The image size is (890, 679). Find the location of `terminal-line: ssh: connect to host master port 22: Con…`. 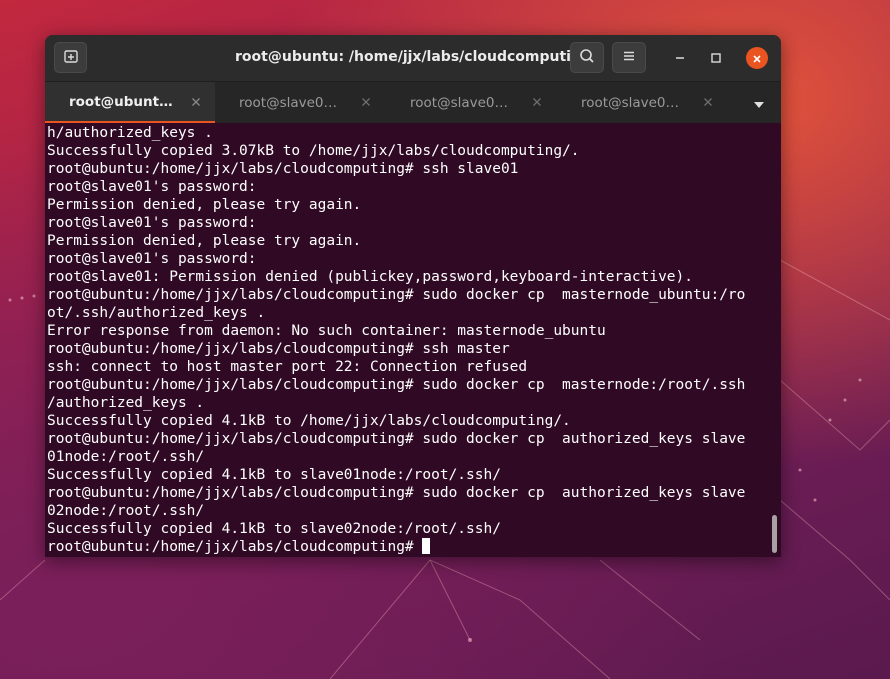

terminal-line: ssh: connect to host master port 22: Con… is located at coordinates (287, 367).